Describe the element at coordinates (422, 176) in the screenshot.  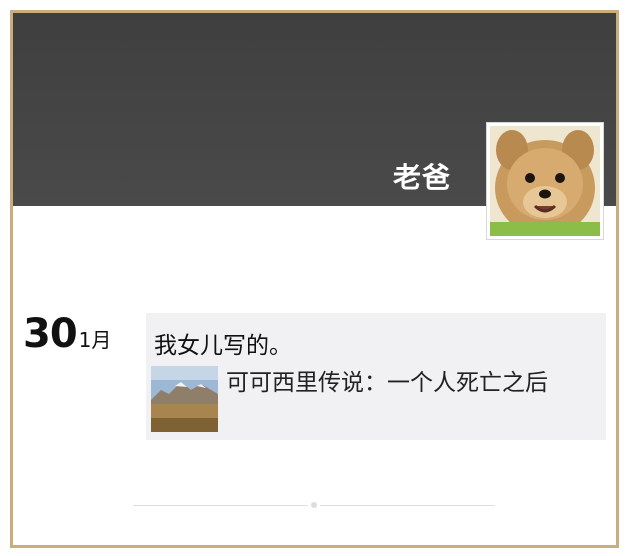
I see `profile-name: 老爸` at that location.